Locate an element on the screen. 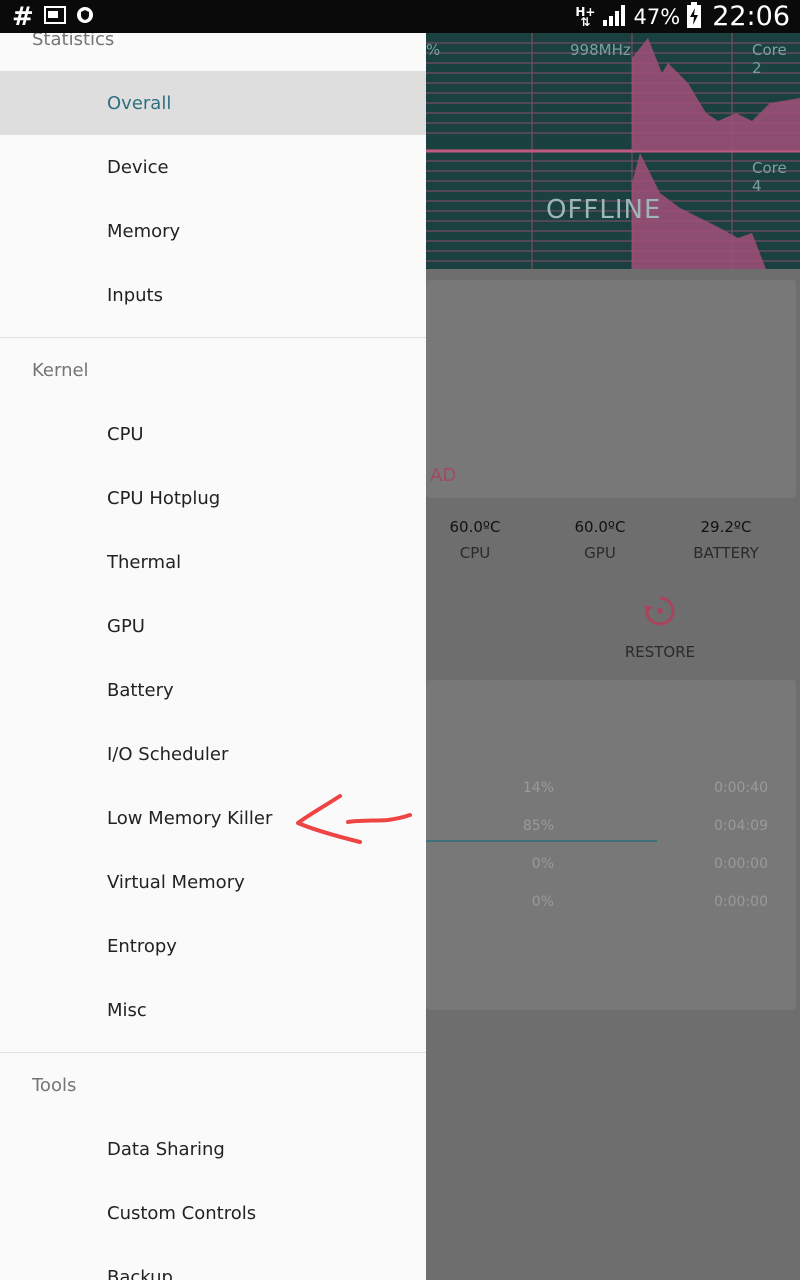 This screenshot has width=800, height=1280. drawer-item-io-scheduler: I/O Scheduler is located at coordinates (213, 754).